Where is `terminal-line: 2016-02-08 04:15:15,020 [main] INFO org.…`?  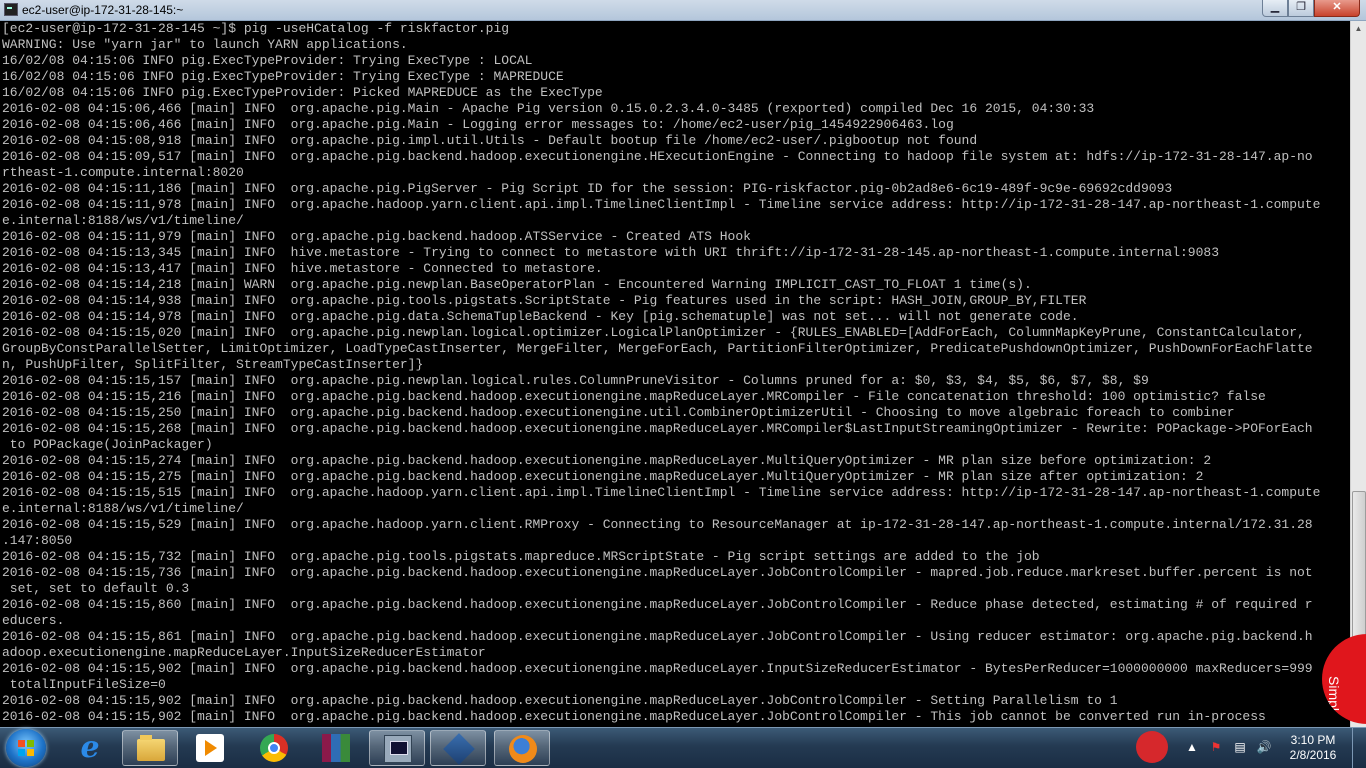
terminal-line: 2016-02-08 04:15:15,020 [main] INFO org.… is located at coordinates (653, 332).